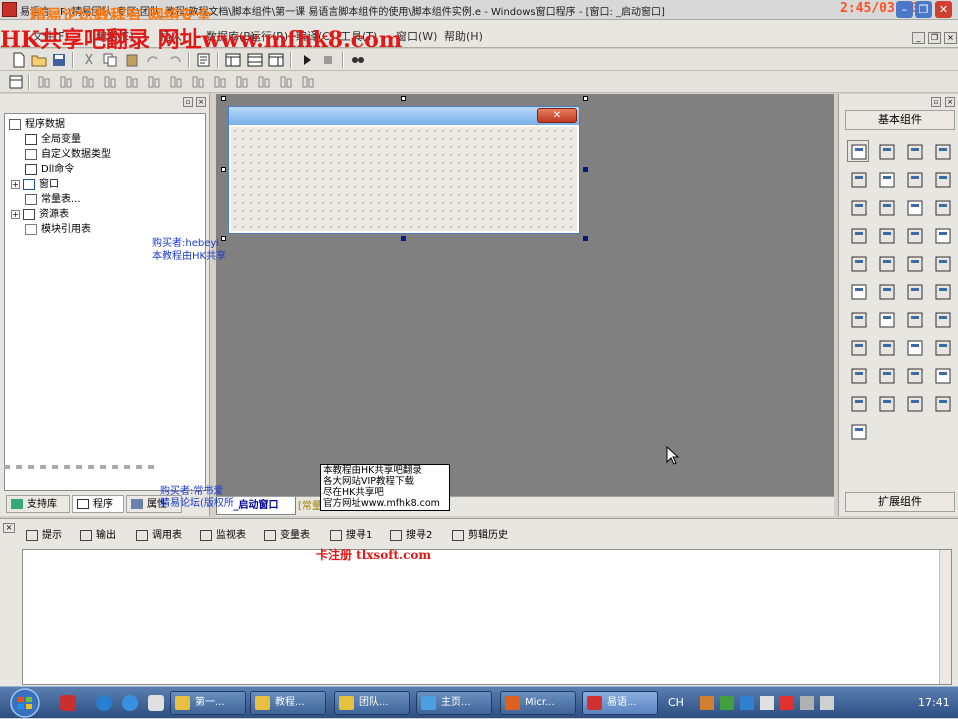 This screenshot has width=958, height=719. I want to click on mdi-minimize-button: _, so click(918, 38).